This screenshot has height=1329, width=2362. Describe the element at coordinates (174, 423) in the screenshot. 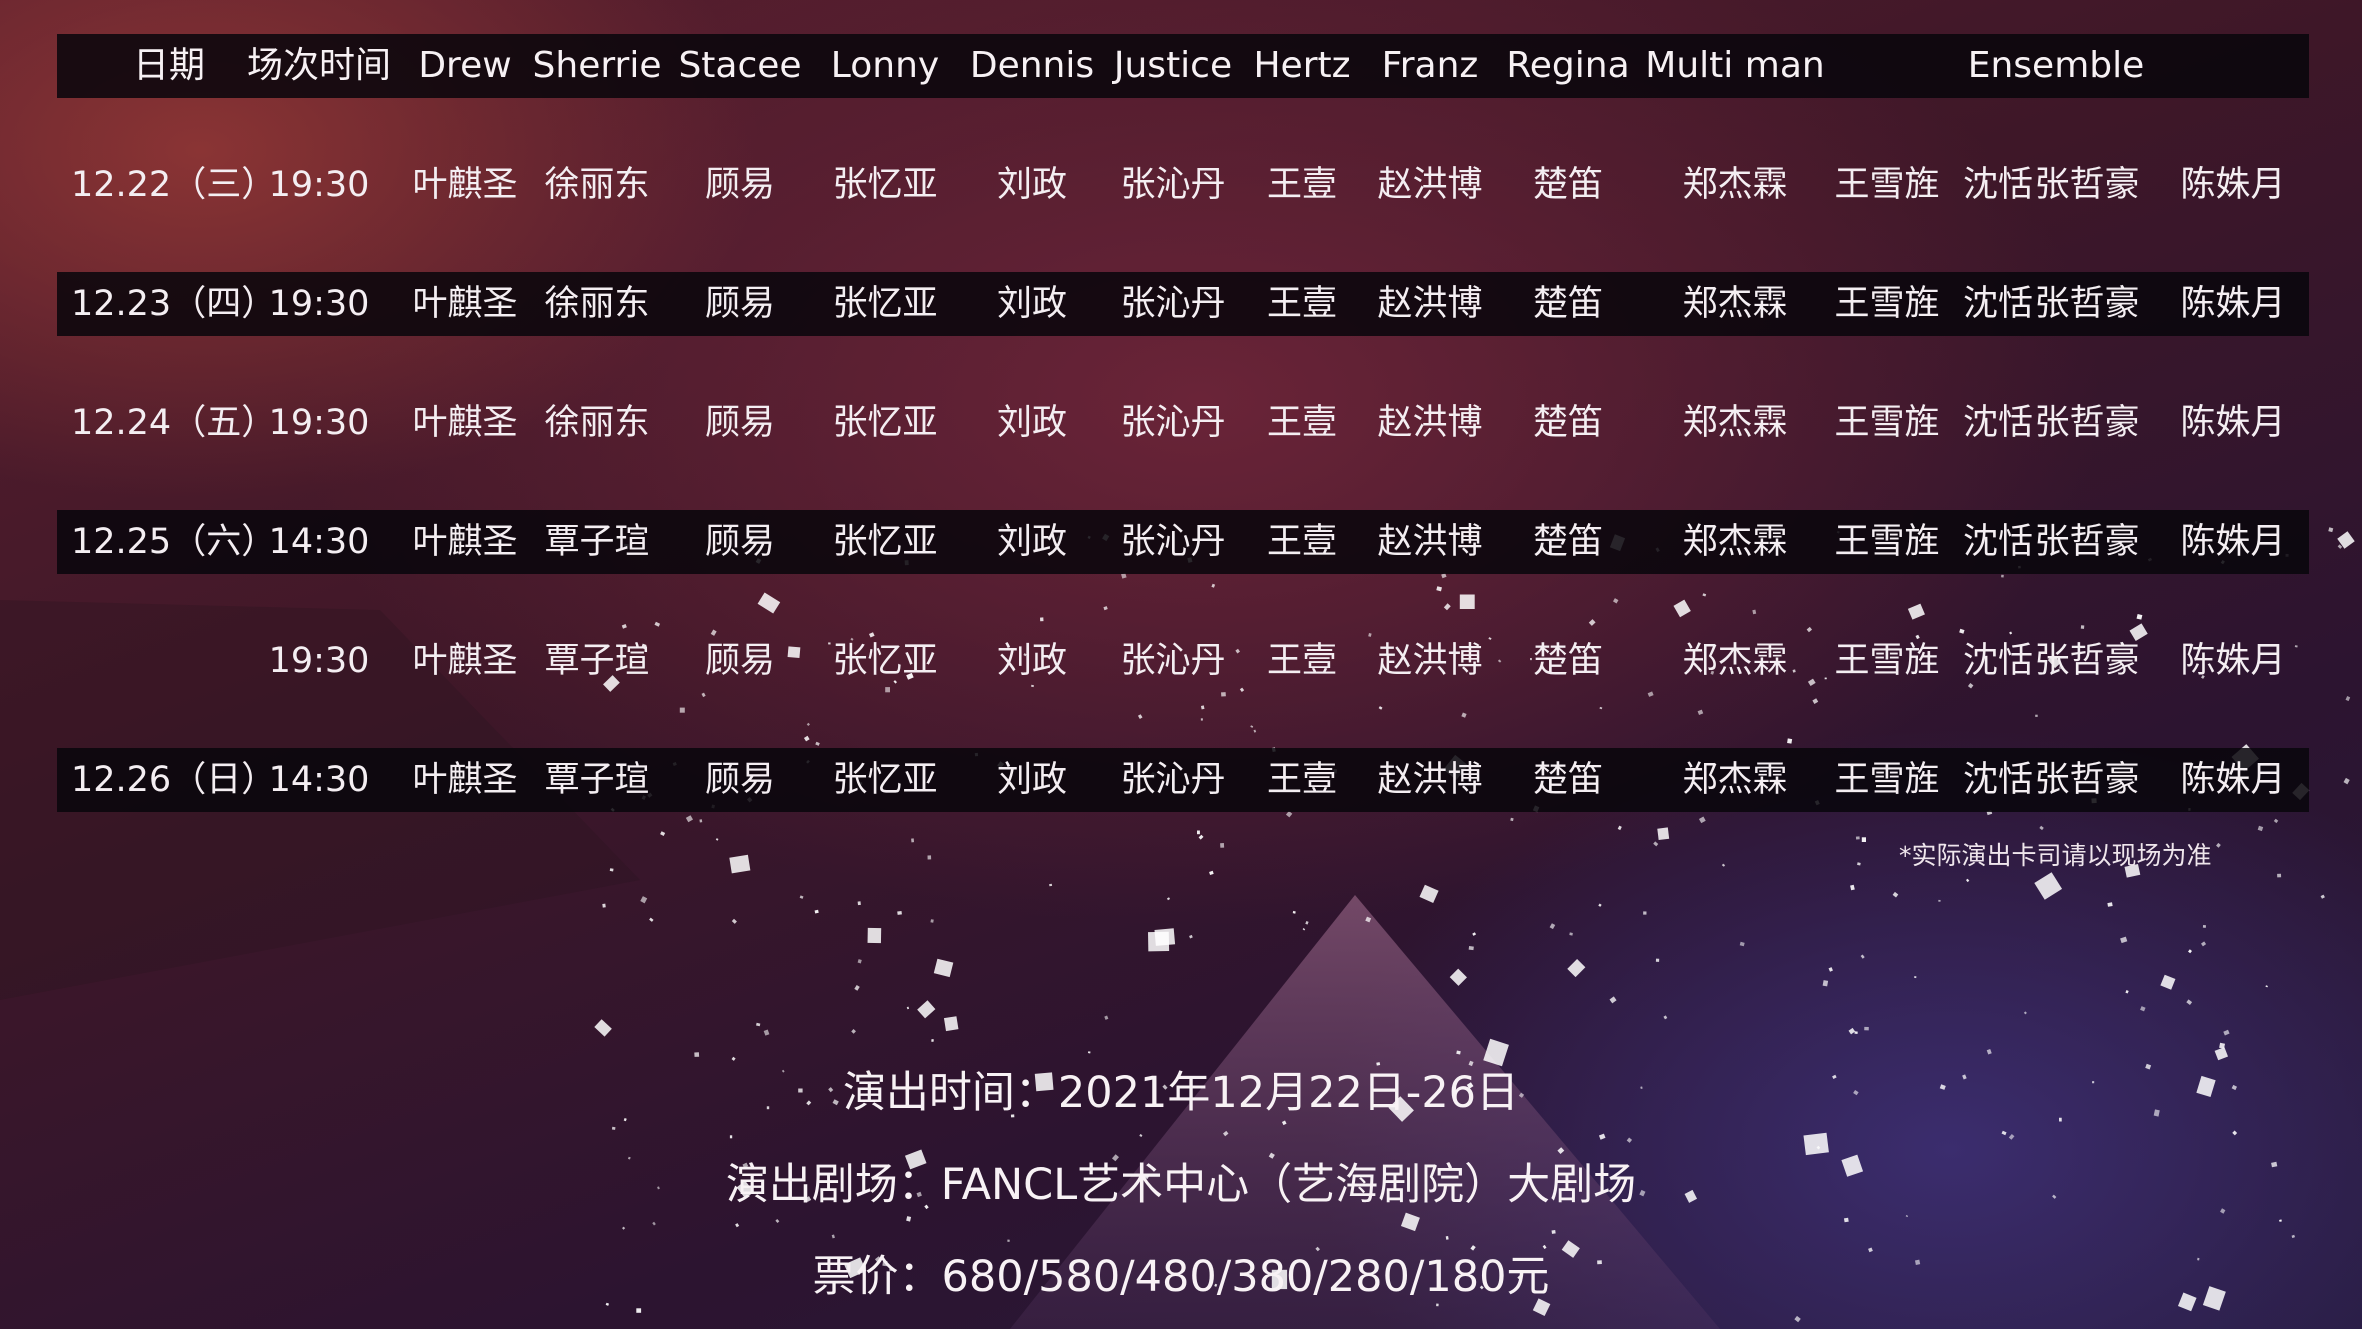

I see `cell-date: 12.24（五）` at that location.